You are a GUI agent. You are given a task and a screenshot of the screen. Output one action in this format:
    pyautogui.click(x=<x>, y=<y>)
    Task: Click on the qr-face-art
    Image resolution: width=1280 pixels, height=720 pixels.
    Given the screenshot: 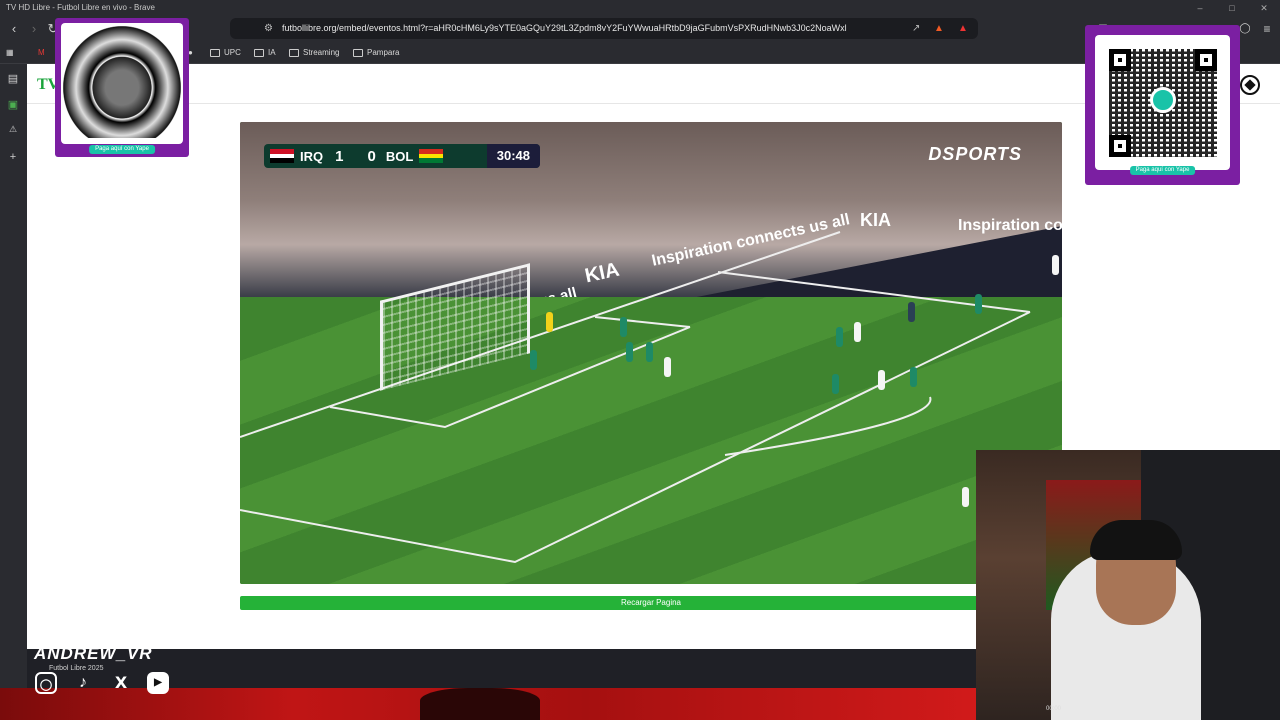 What is the action you would take?
    pyautogui.click(x=122, y=82)
    